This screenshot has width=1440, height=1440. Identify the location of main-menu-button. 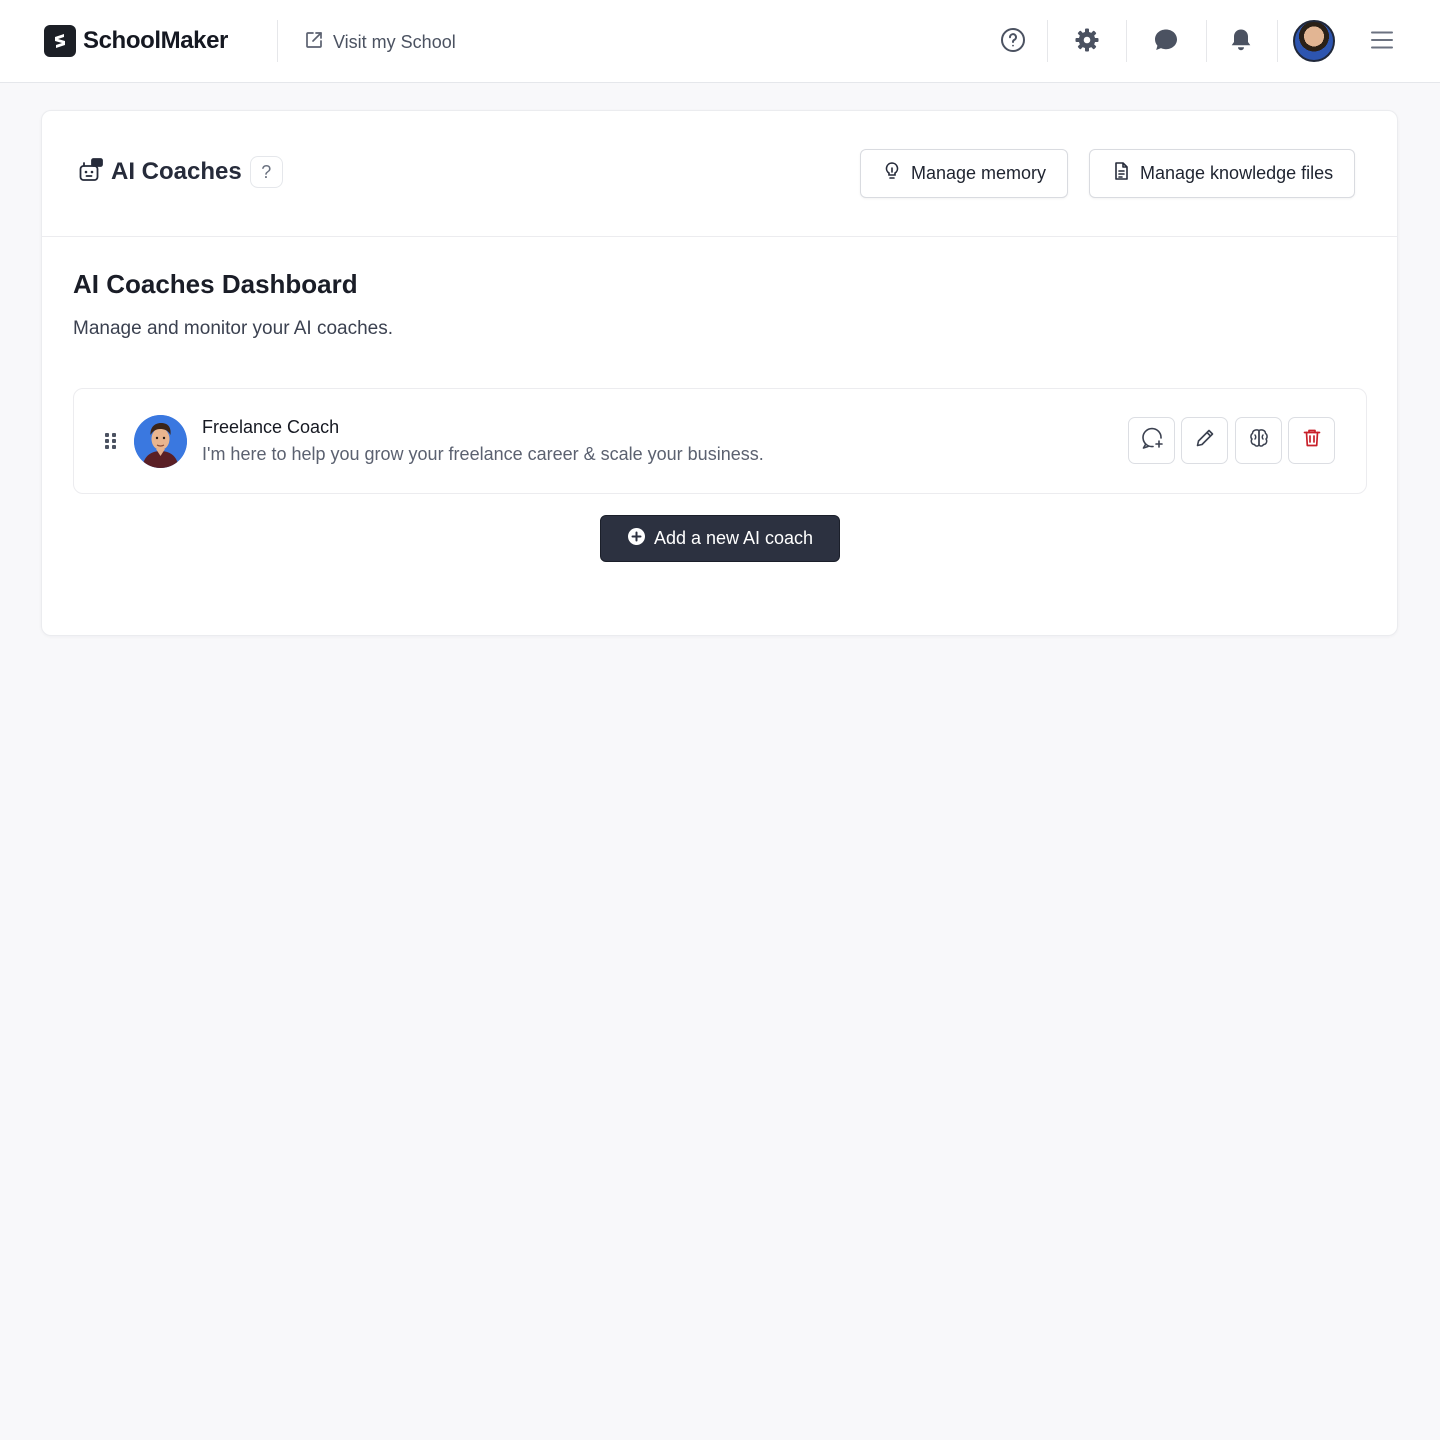
(1382, 42).